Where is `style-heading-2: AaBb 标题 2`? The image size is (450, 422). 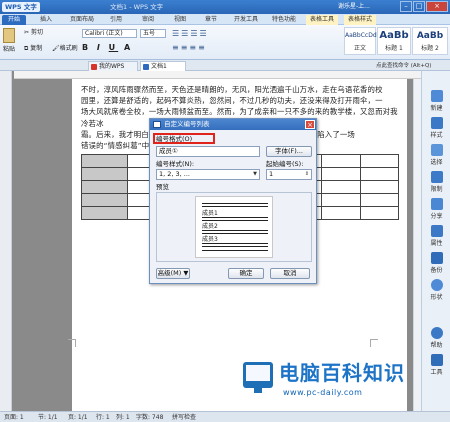
style-heading-2: AaBb 标题 2 is located at coordinates (430, 41).